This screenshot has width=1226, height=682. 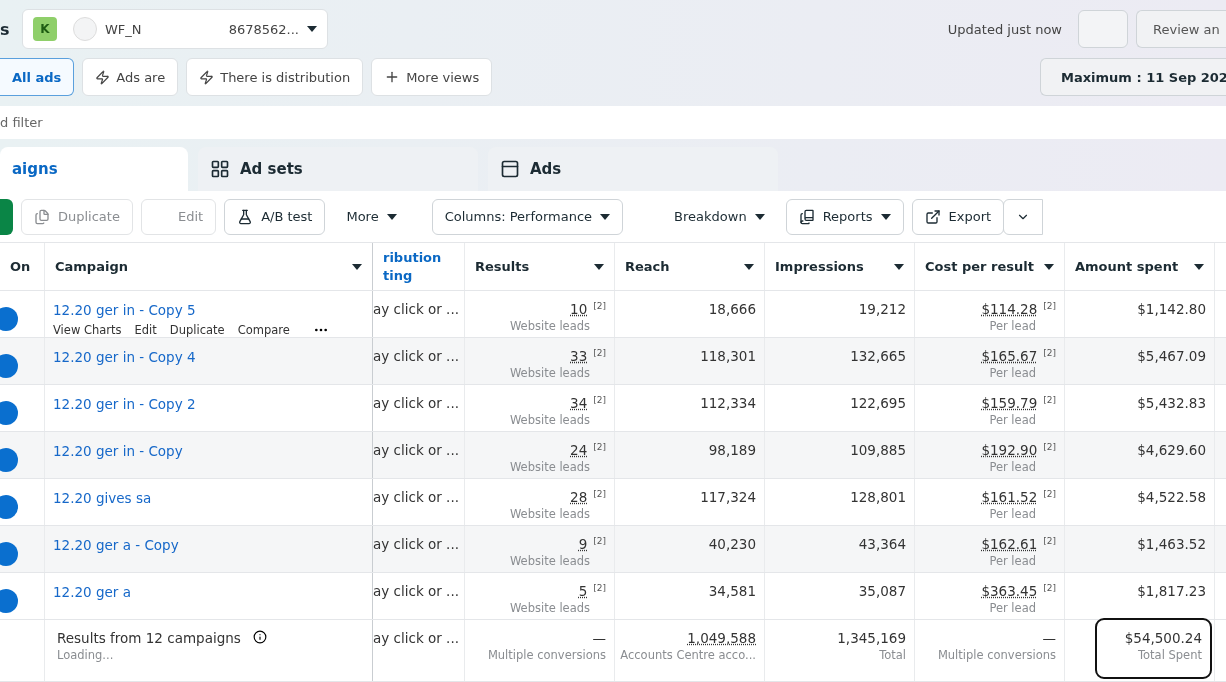 I want to click on table-cell: 18,666, so click(x=732, y=309).